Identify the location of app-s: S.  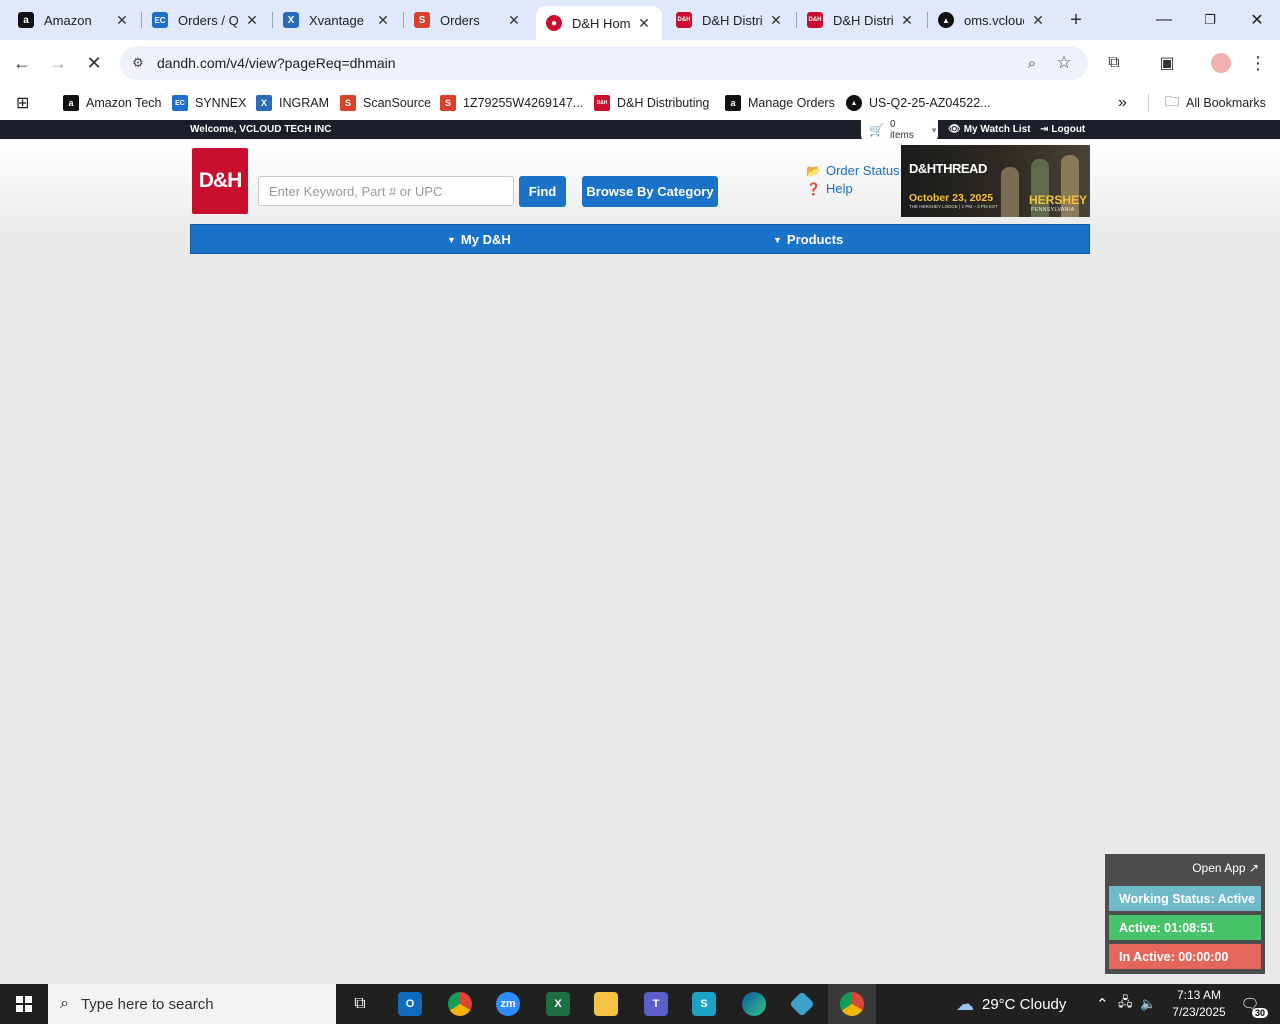
(704, 1004).